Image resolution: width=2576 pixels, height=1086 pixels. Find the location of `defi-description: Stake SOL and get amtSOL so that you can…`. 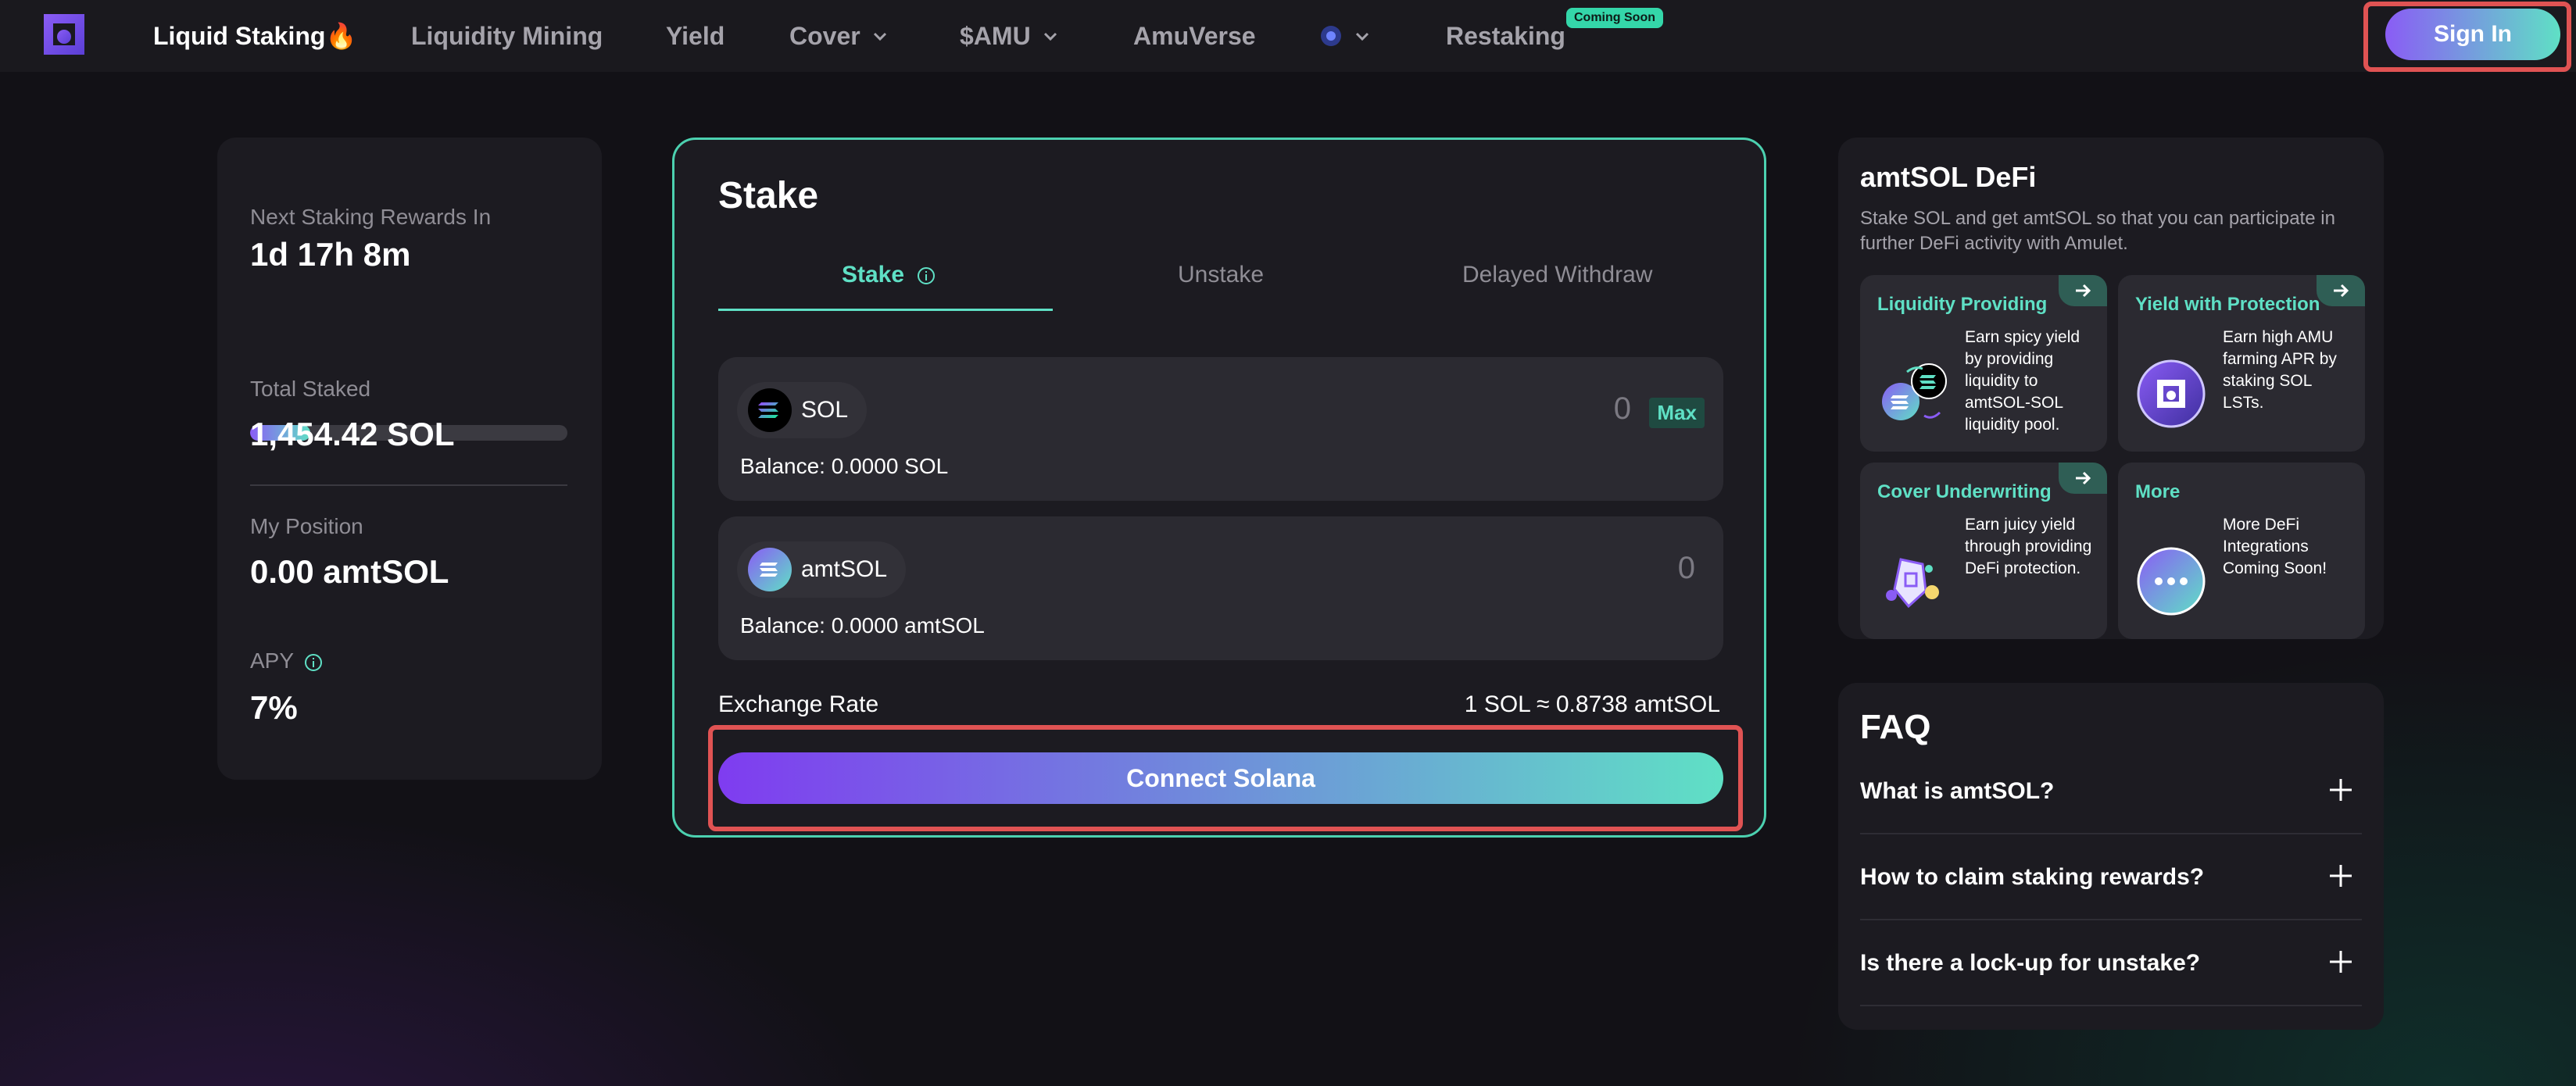

defi-description: Stake SOL and get amtSOL so that you can… is located at coordinates (2097, 231).